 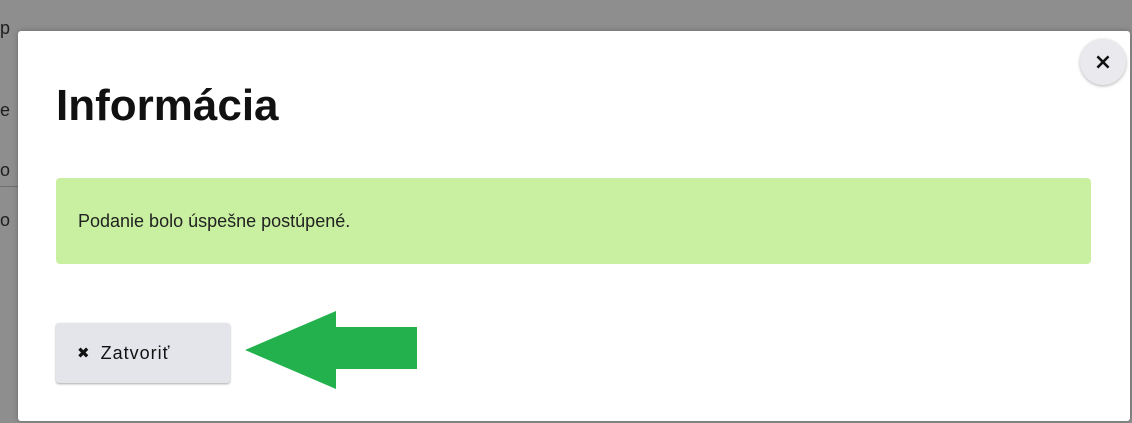 I want to click on green-arrow-annotation, so click(x=331, y=350).